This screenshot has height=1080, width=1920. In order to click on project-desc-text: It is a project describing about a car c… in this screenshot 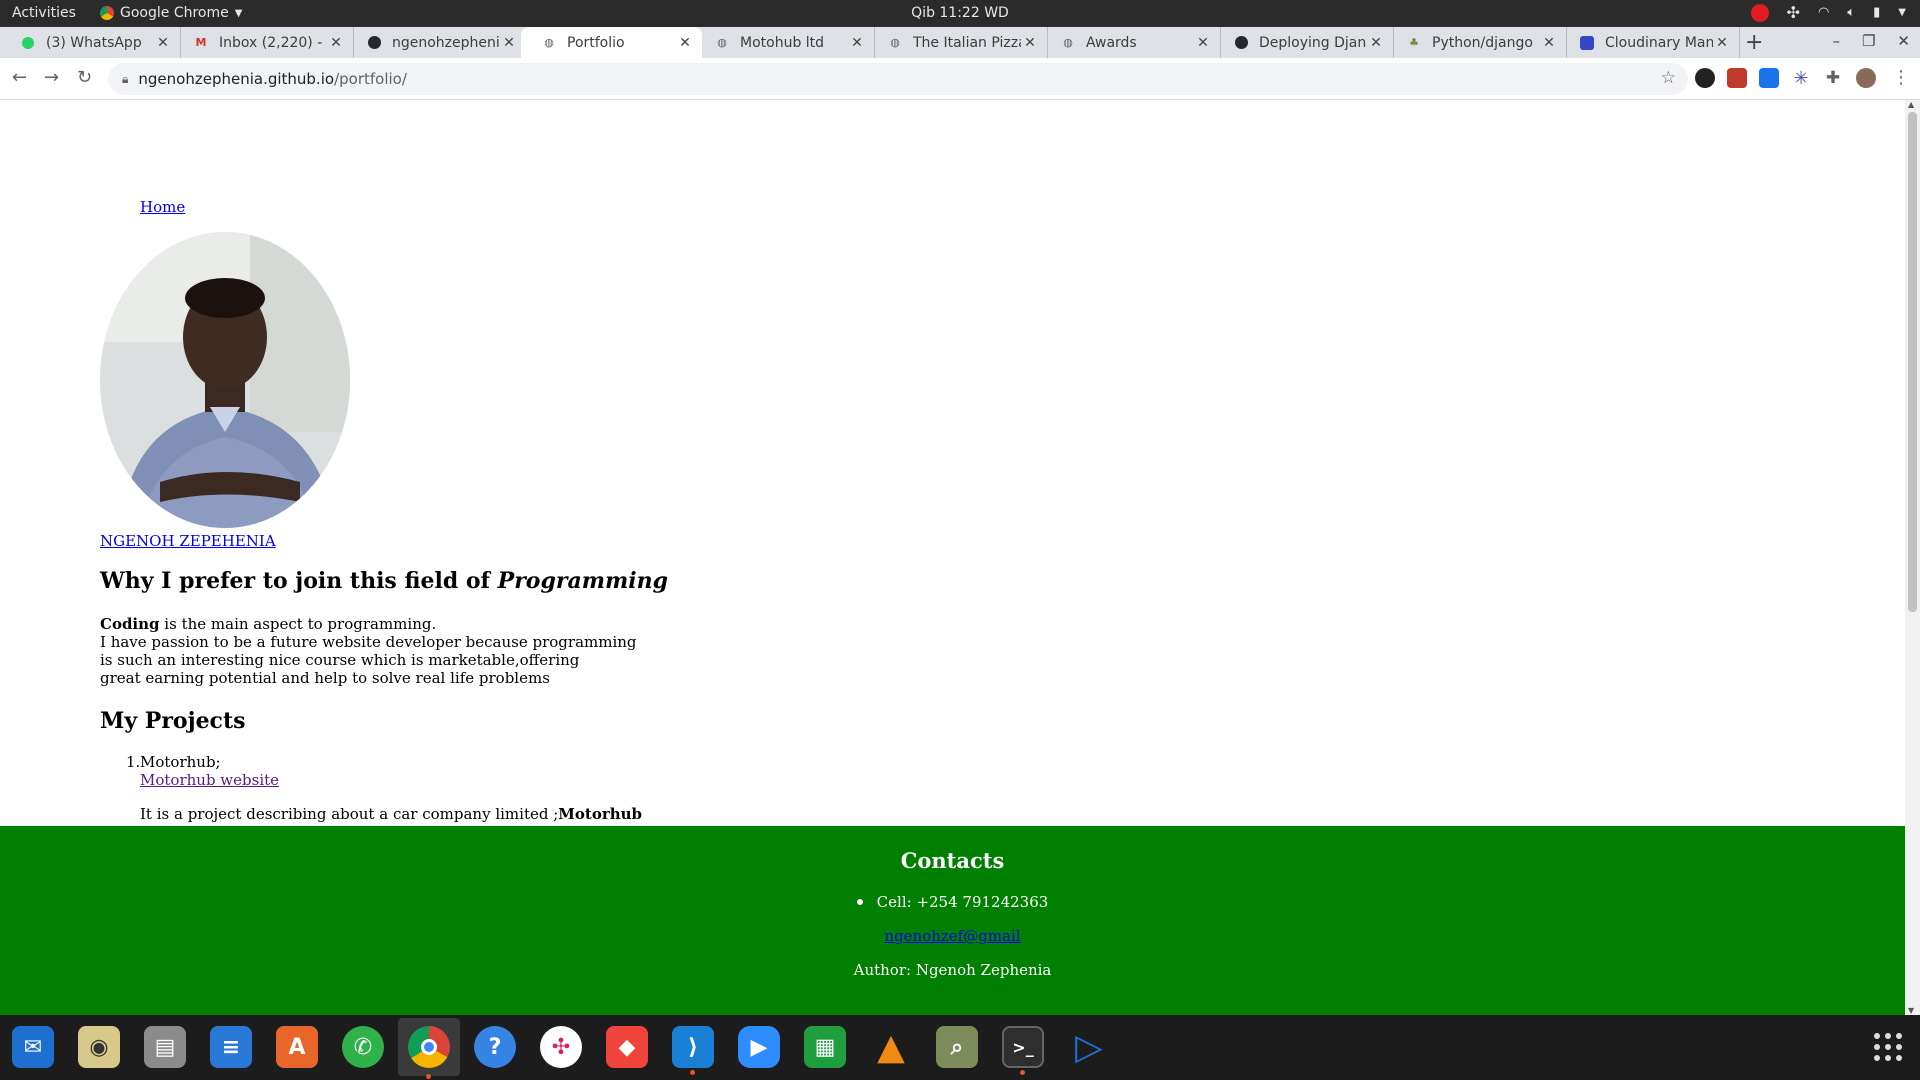, I will do `click(349, 814)`.